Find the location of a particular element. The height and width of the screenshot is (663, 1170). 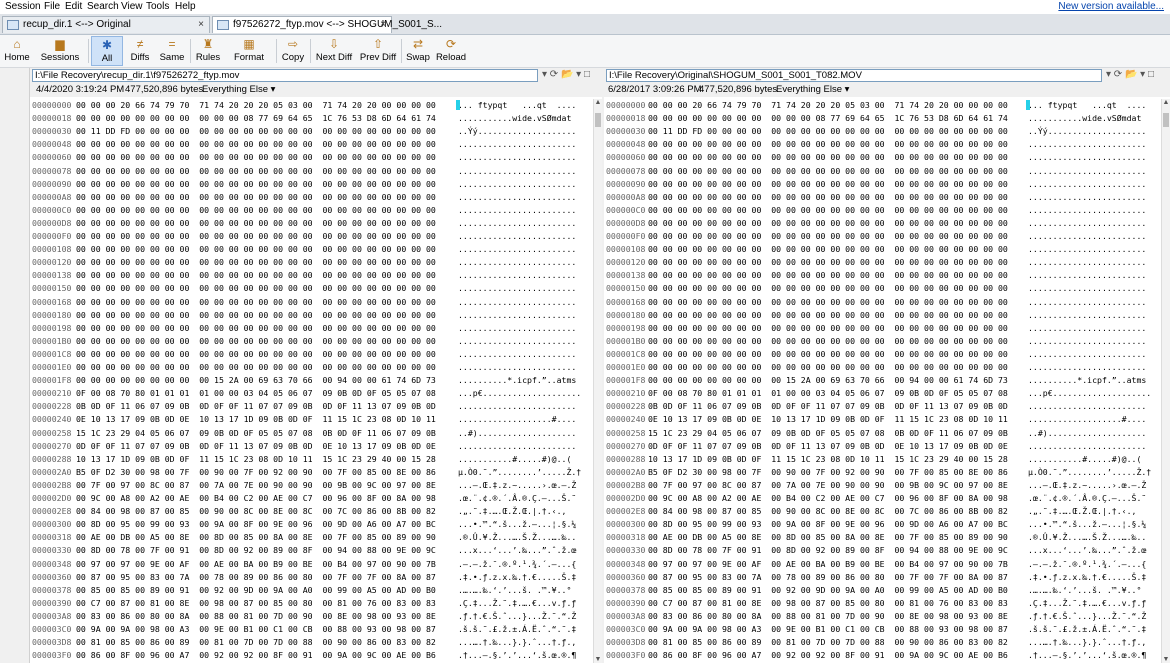

tab-recup-dir: recup_dir.1 <--> Original × is located at coordinates (106, 24).